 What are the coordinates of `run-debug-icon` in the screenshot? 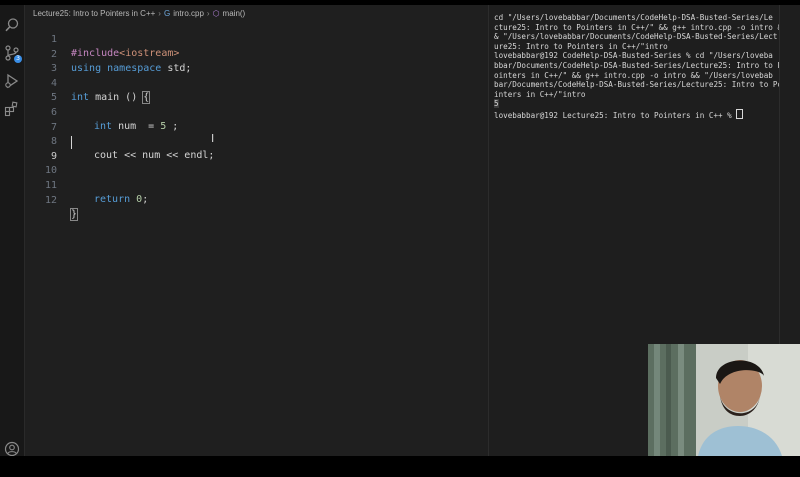 It's located at (12, 81).